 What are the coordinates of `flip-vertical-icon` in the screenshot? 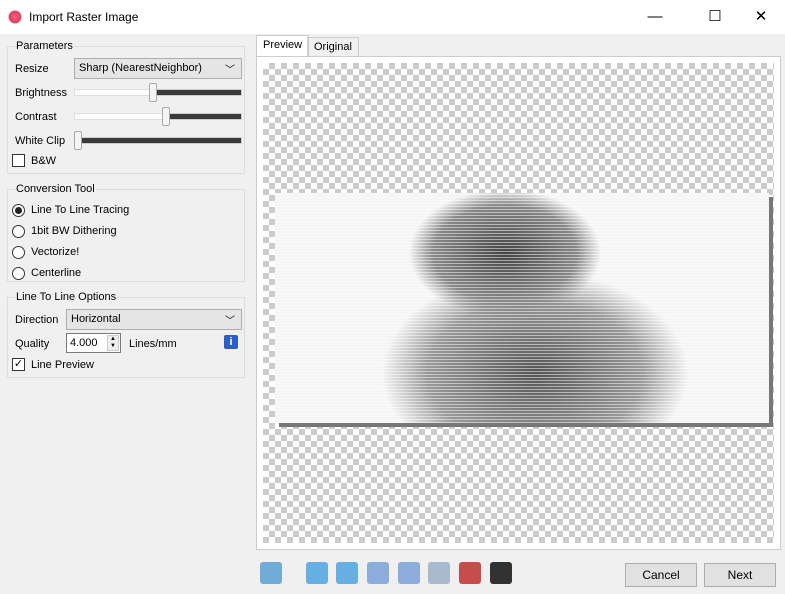 It's located at (409, 573).